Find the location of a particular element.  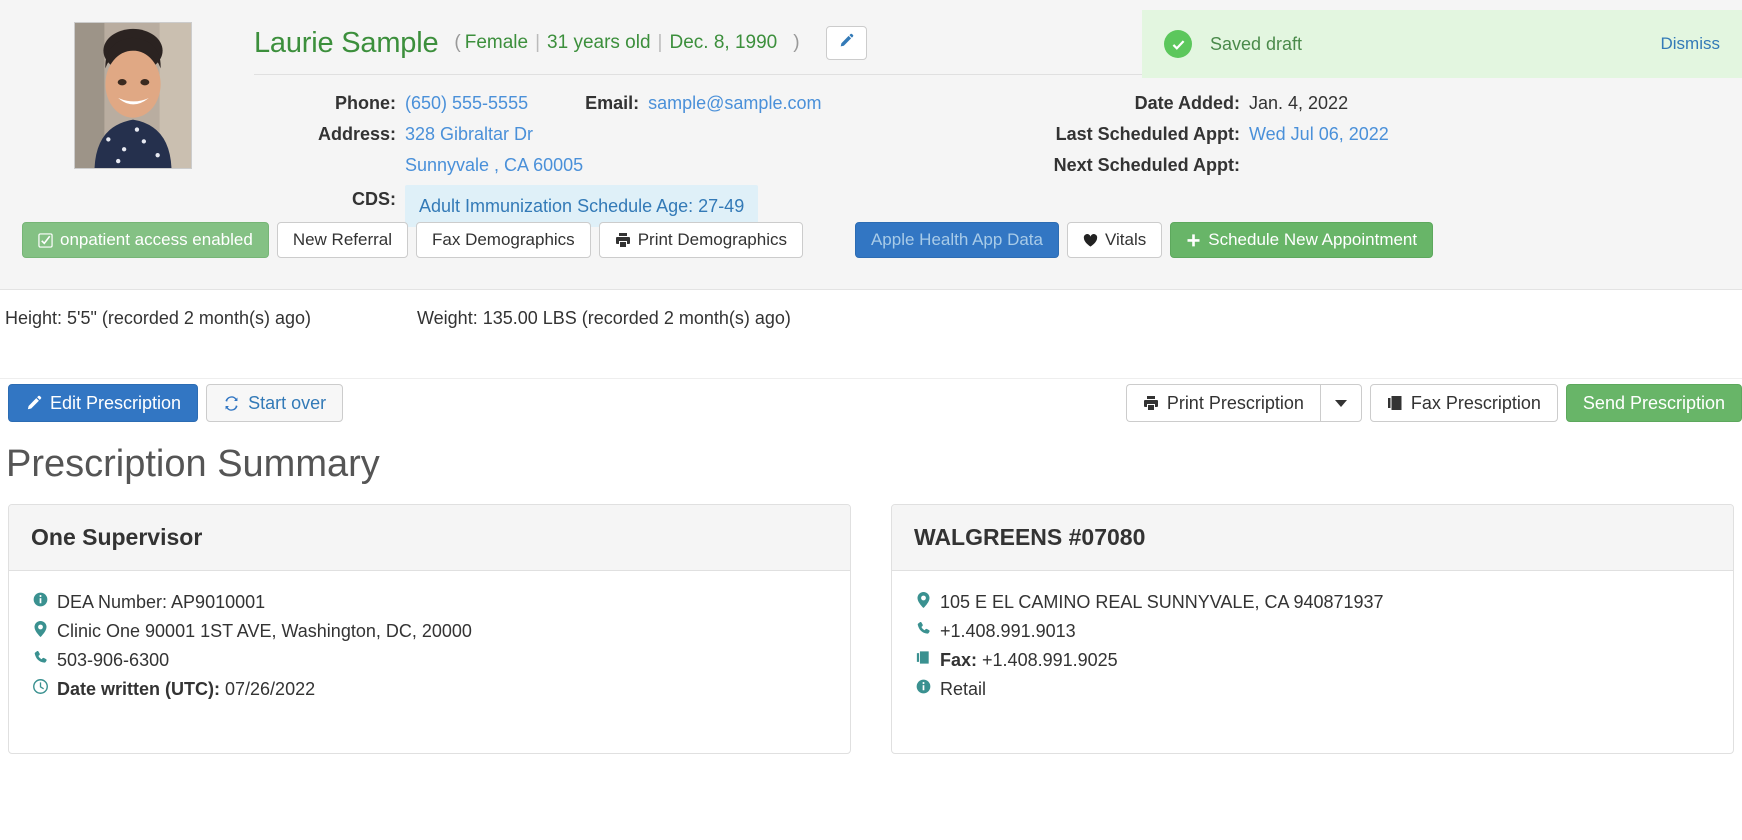

date-written-label: Date written (UTC): is located at coordinates (138, 689).